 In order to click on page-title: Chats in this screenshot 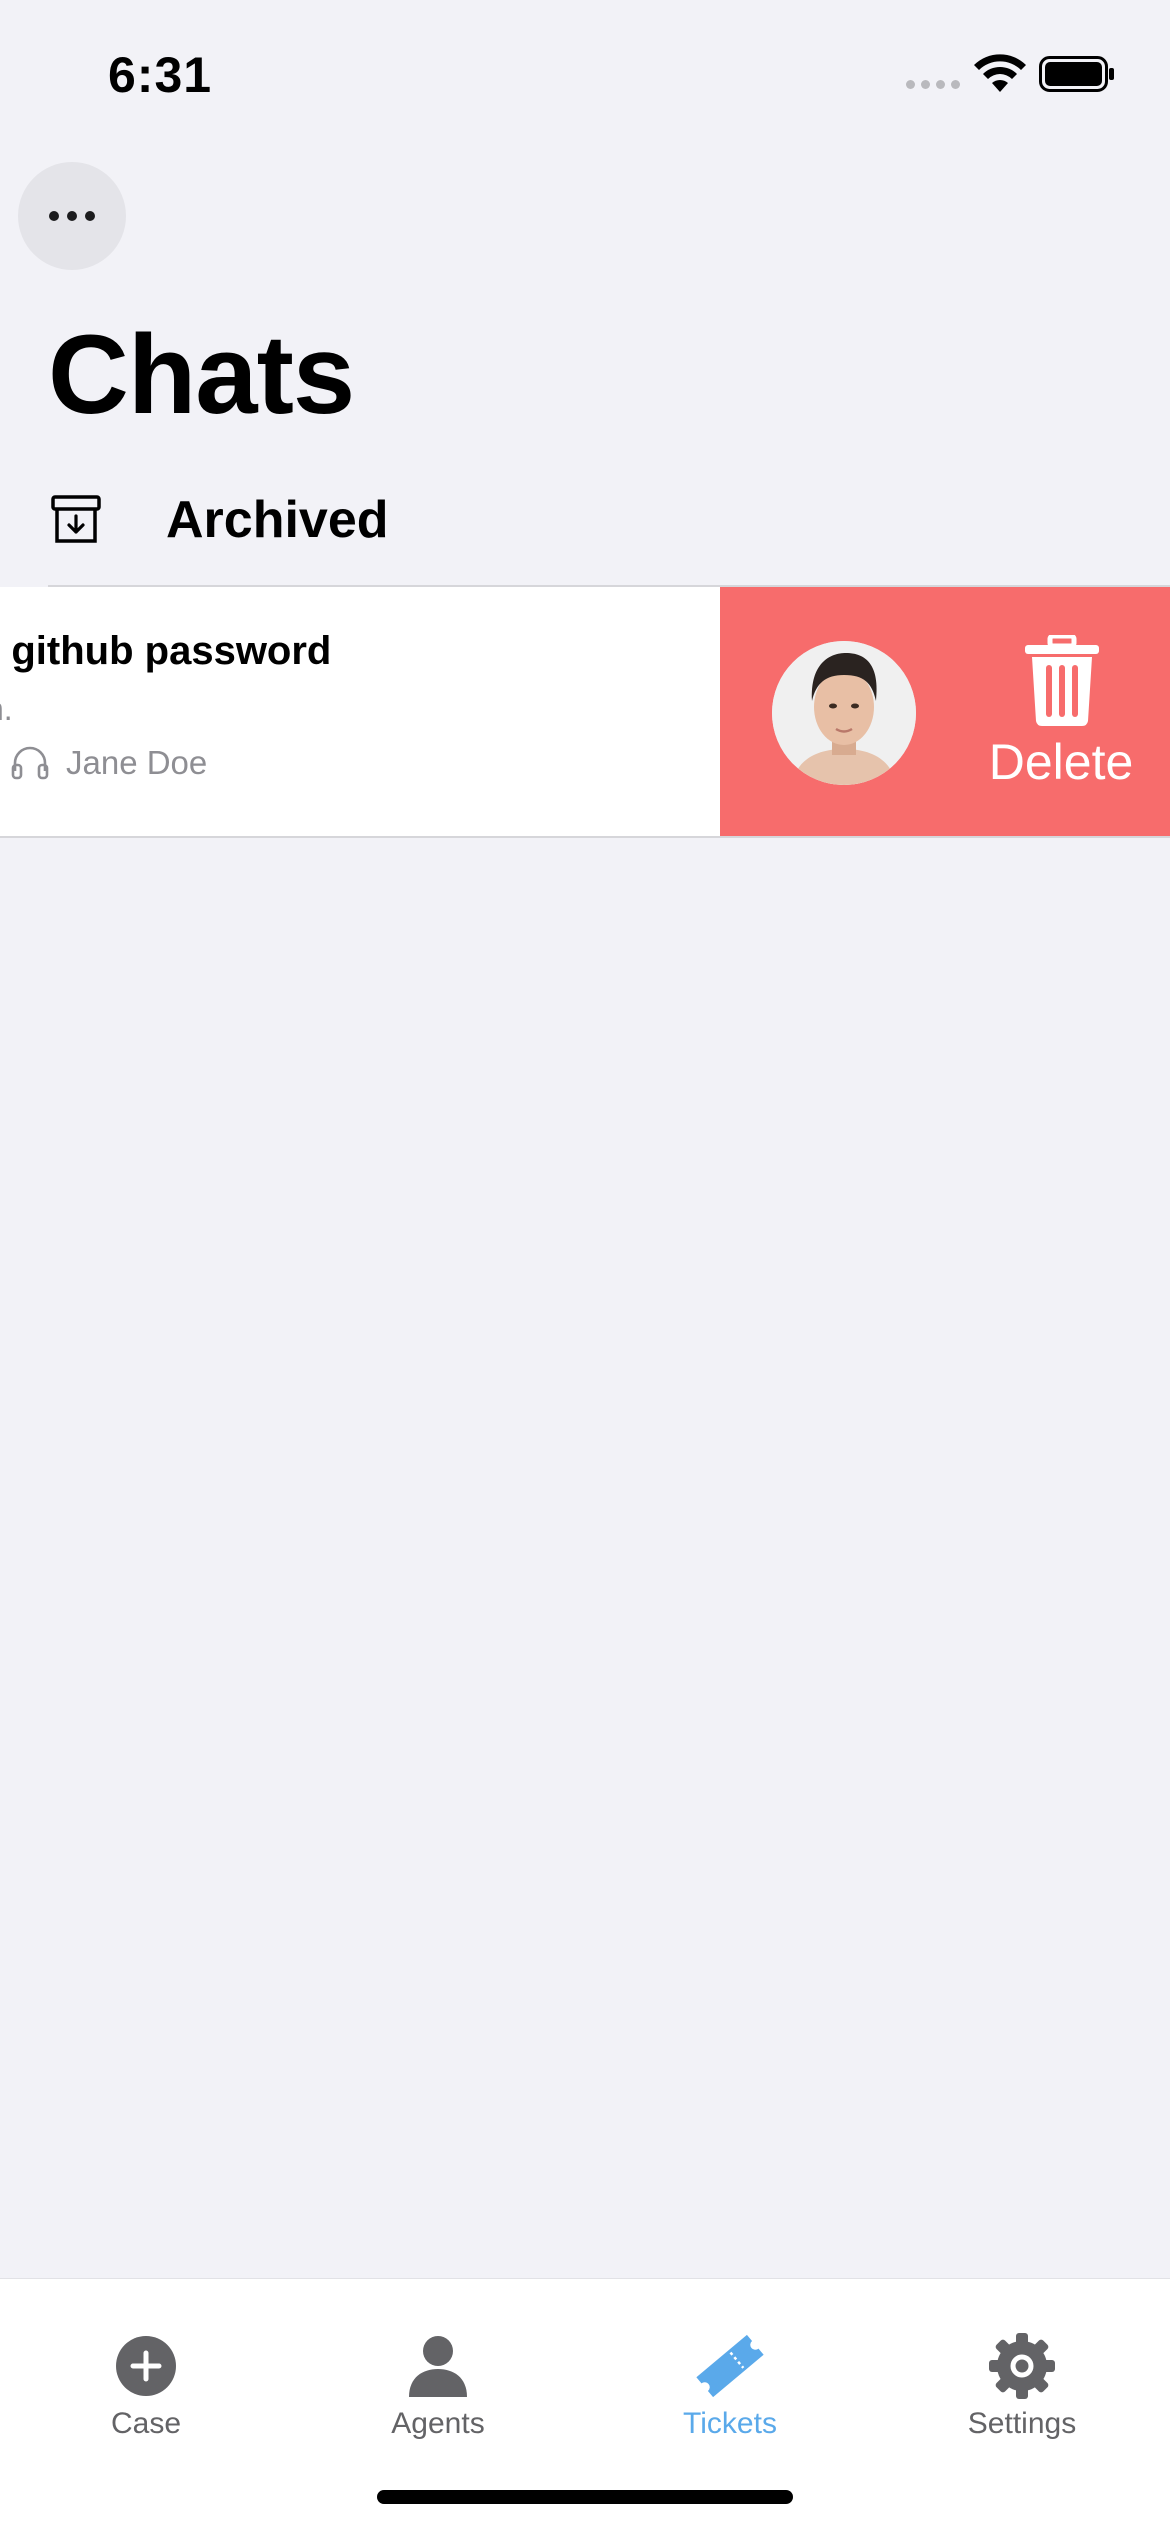, I will do `click(201, 374)`.